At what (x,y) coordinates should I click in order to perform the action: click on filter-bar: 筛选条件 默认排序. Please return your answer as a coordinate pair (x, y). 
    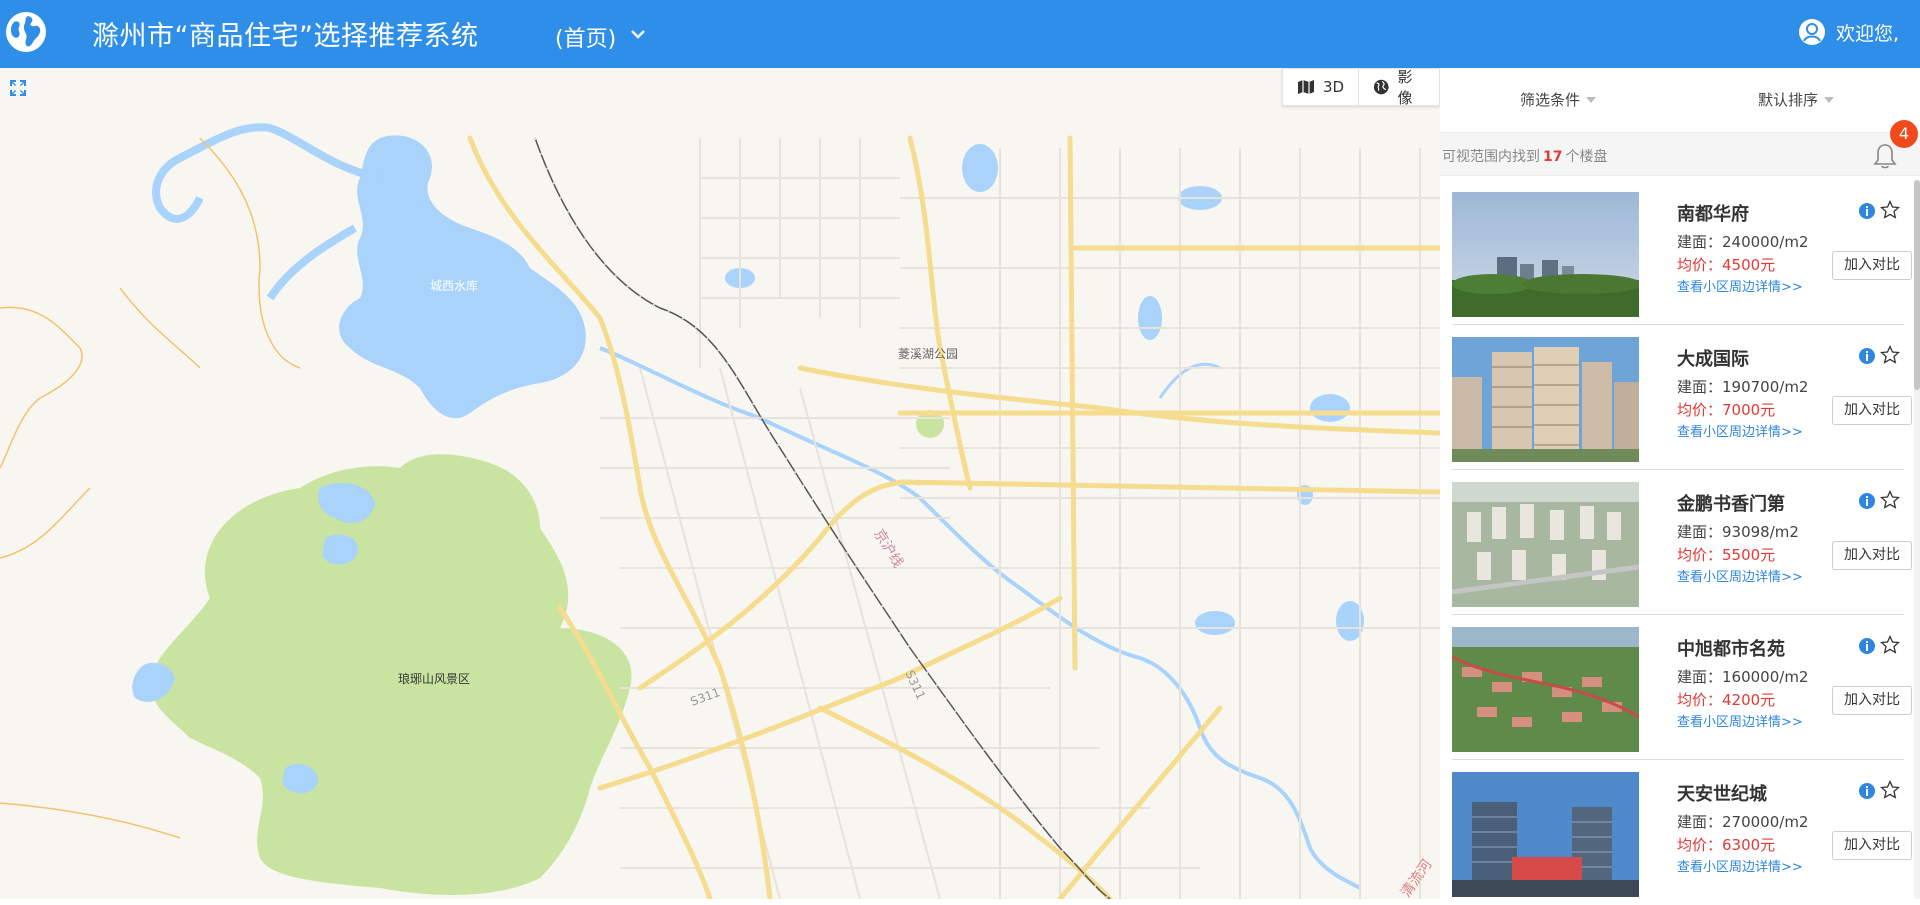
    Looking at the image, I should click on (1680, 100).